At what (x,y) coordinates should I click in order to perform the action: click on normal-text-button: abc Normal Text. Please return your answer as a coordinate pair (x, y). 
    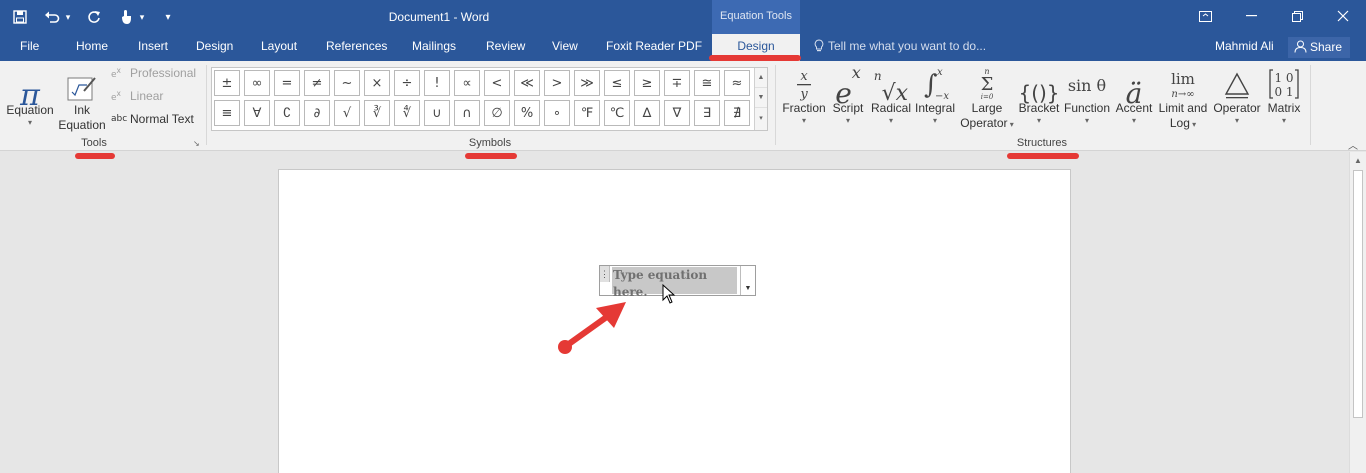
    Looking at the image, I should click on (152, 119).